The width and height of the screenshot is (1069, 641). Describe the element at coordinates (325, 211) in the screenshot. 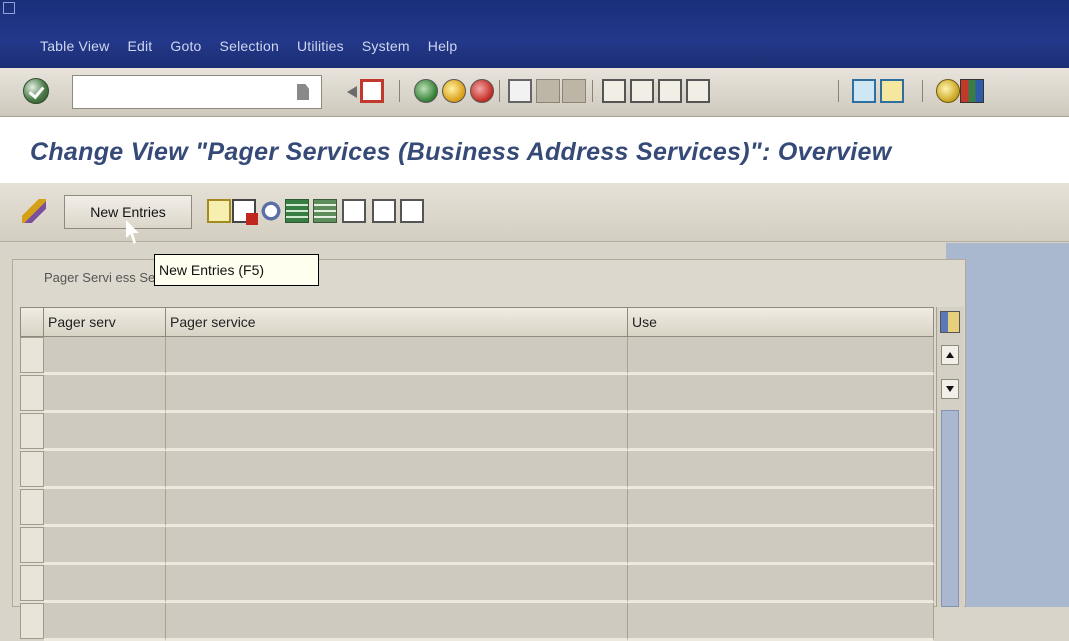

I see `select-block-icon` at that location.